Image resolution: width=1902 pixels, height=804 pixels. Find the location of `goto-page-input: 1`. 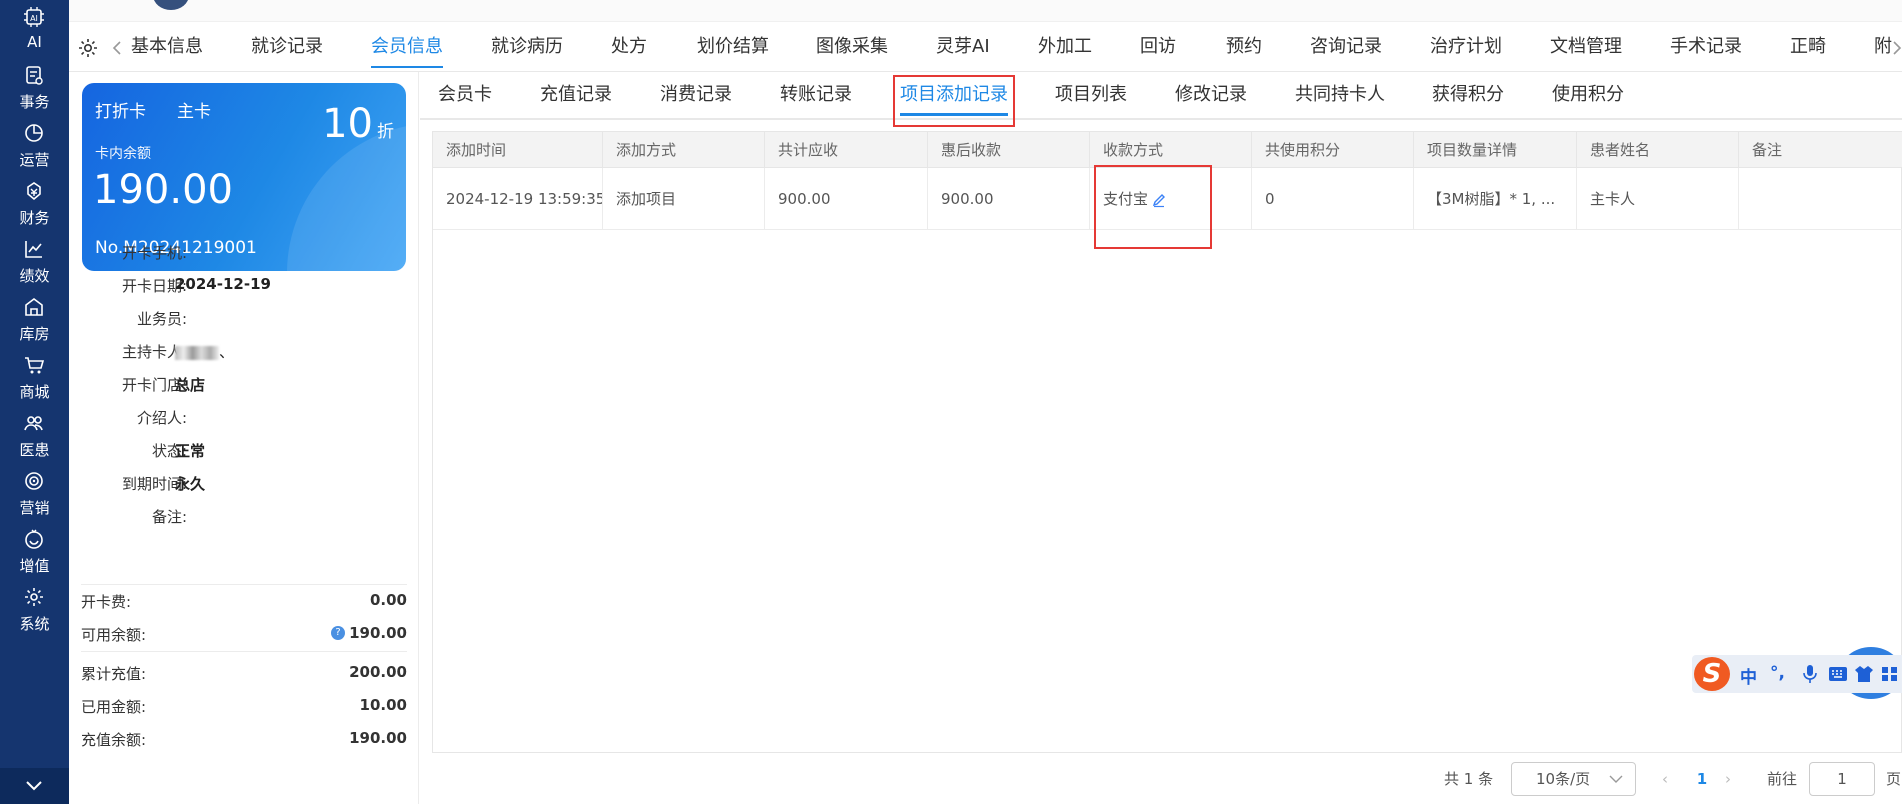

goto-page-input: 1 is located at coordinates (1842, 779).